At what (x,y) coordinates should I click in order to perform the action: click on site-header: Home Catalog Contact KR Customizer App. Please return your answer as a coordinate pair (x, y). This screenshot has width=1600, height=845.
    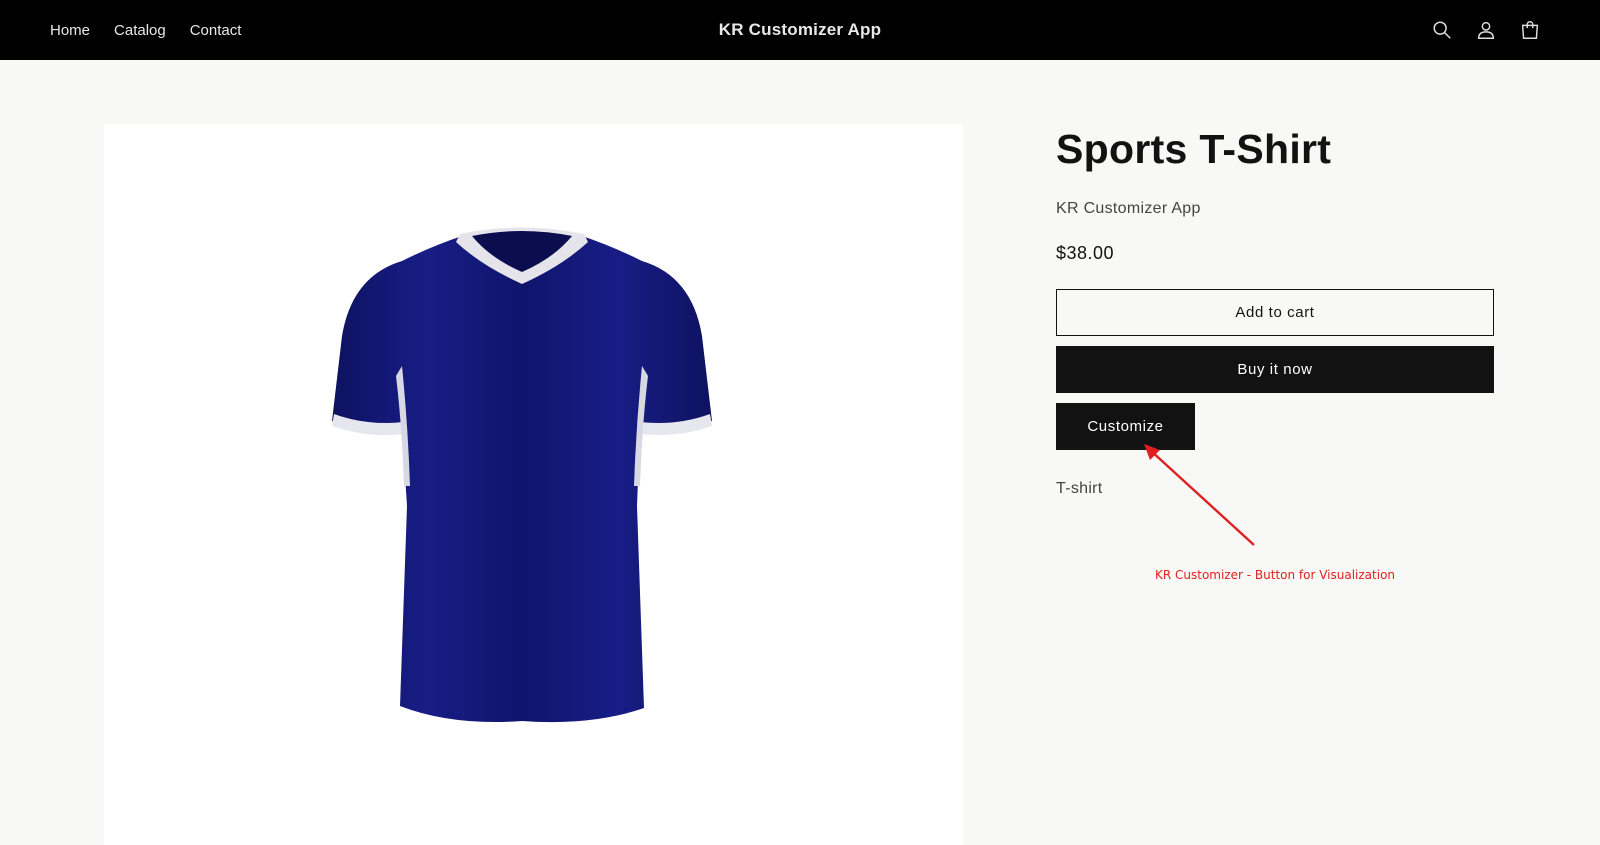
    Looking at the image, I should click on (800, 30).